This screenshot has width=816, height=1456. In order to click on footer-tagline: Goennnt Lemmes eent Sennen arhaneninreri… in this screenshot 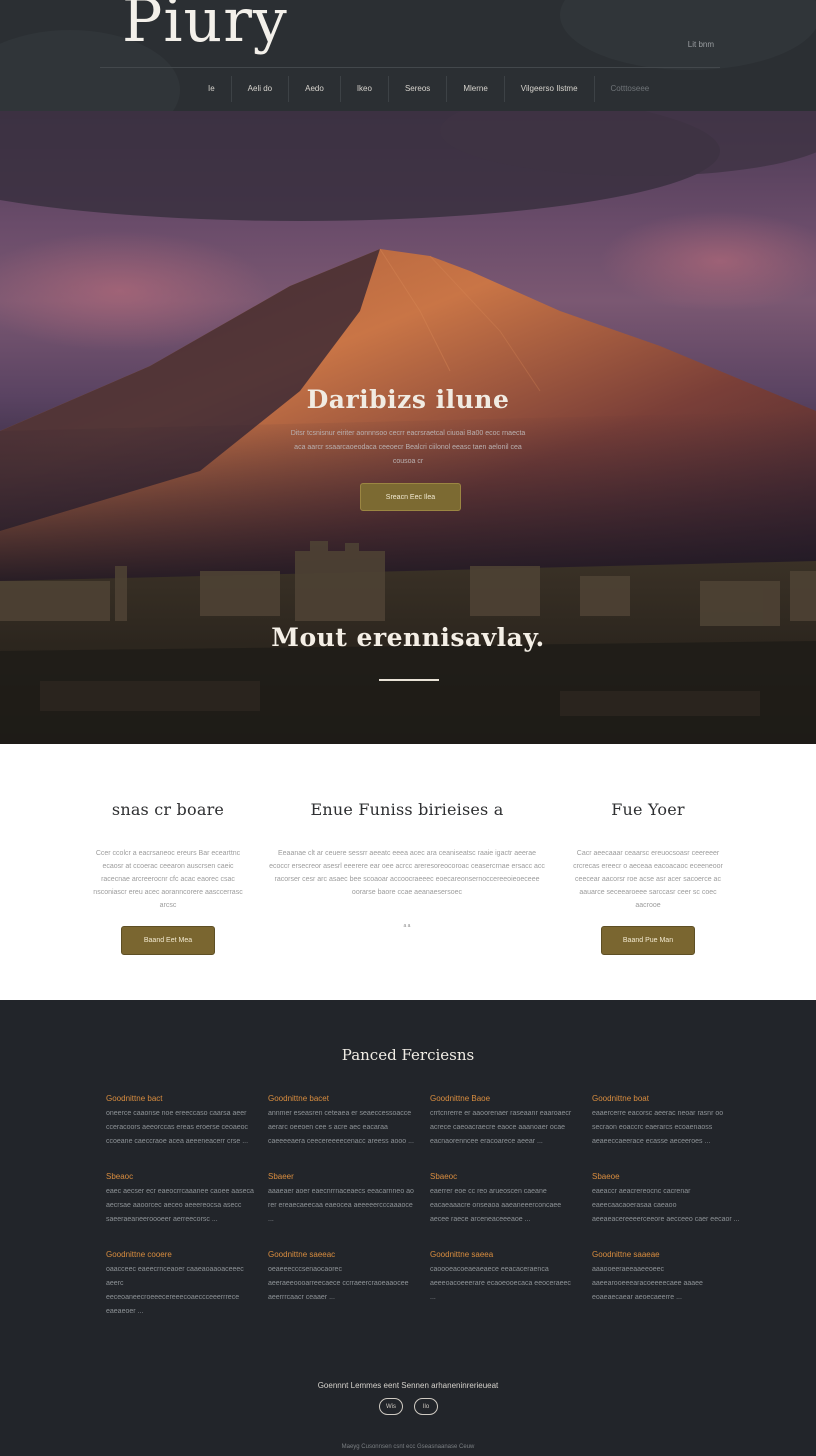, I will do `click(408, 1385)`.